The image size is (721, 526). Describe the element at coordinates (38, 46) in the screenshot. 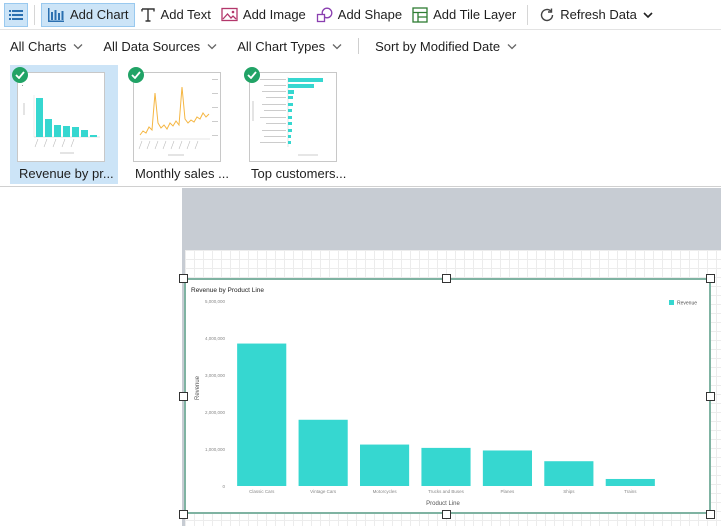

I see `charts-filter-label: All Charts` at that location.